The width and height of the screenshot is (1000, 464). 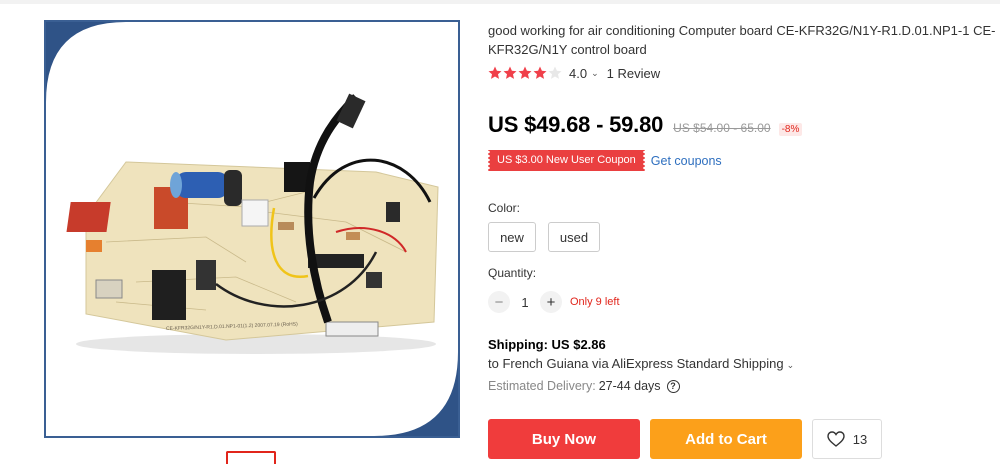 What do you see at coordinates (525, 302) in the screenshot?
I see `quantity-value: 1` at bounding box center [525, 302].